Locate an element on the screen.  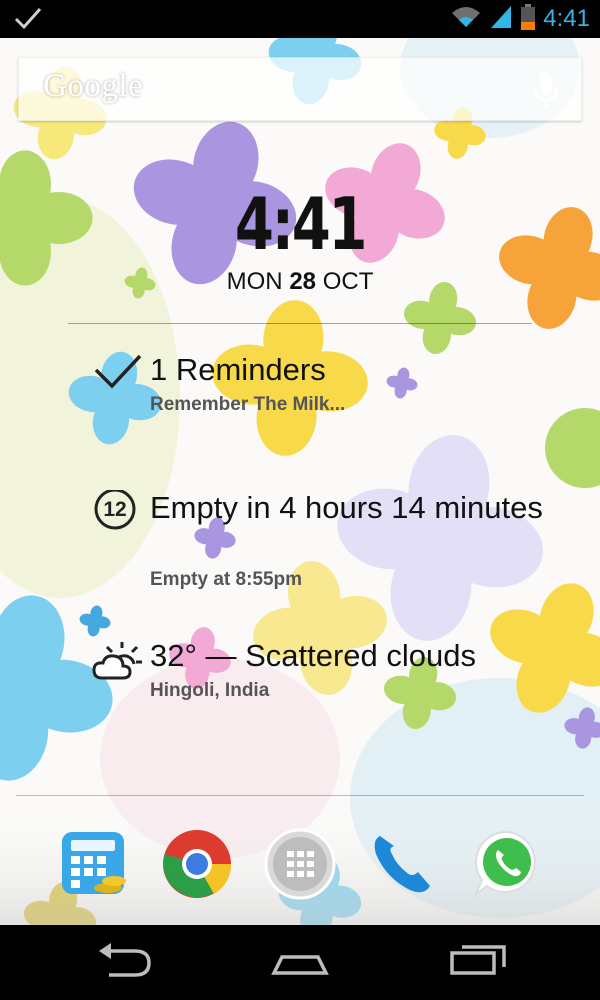
status-time: 4:41 is located at coordinates (566, 18).